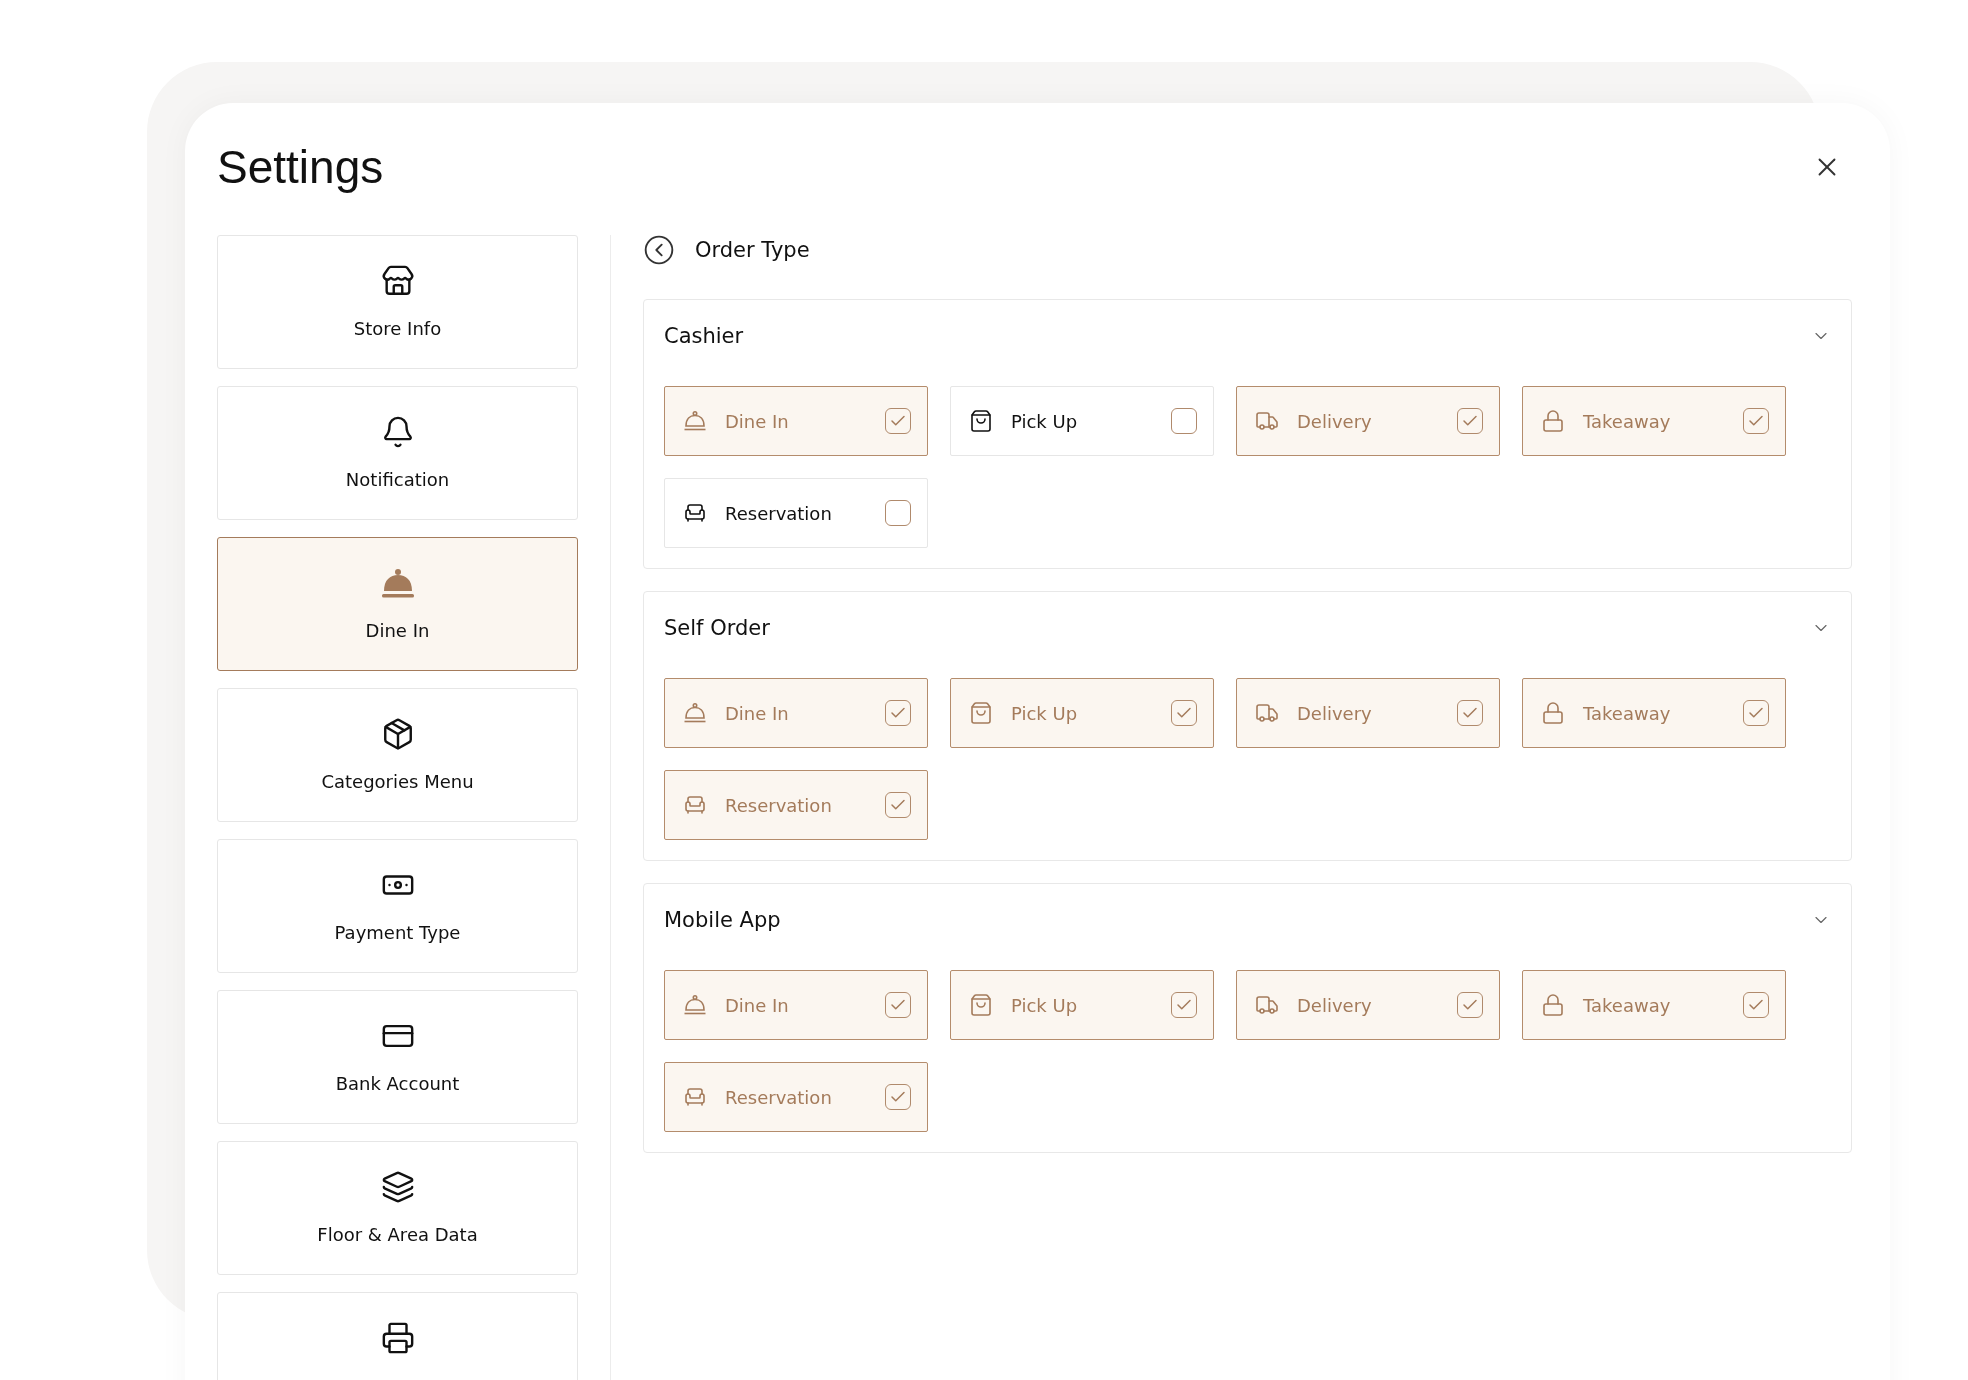 The height and width of the screenshot is (1380, 1968). What do you see at coordinates (397, 1208) in the screenshot?
I see `sidebar-item: Floor & Area Data` at bounding box center [397, 1208].